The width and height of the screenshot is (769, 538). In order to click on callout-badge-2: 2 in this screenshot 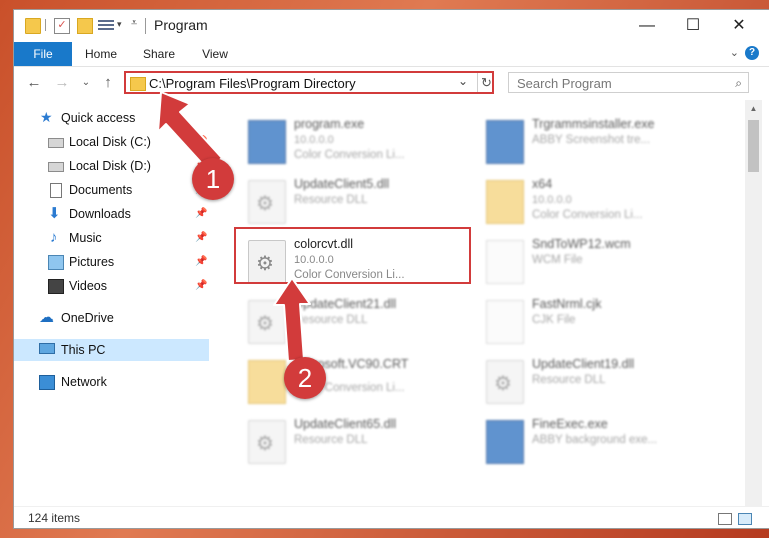, I will do `click(305, 378)`.